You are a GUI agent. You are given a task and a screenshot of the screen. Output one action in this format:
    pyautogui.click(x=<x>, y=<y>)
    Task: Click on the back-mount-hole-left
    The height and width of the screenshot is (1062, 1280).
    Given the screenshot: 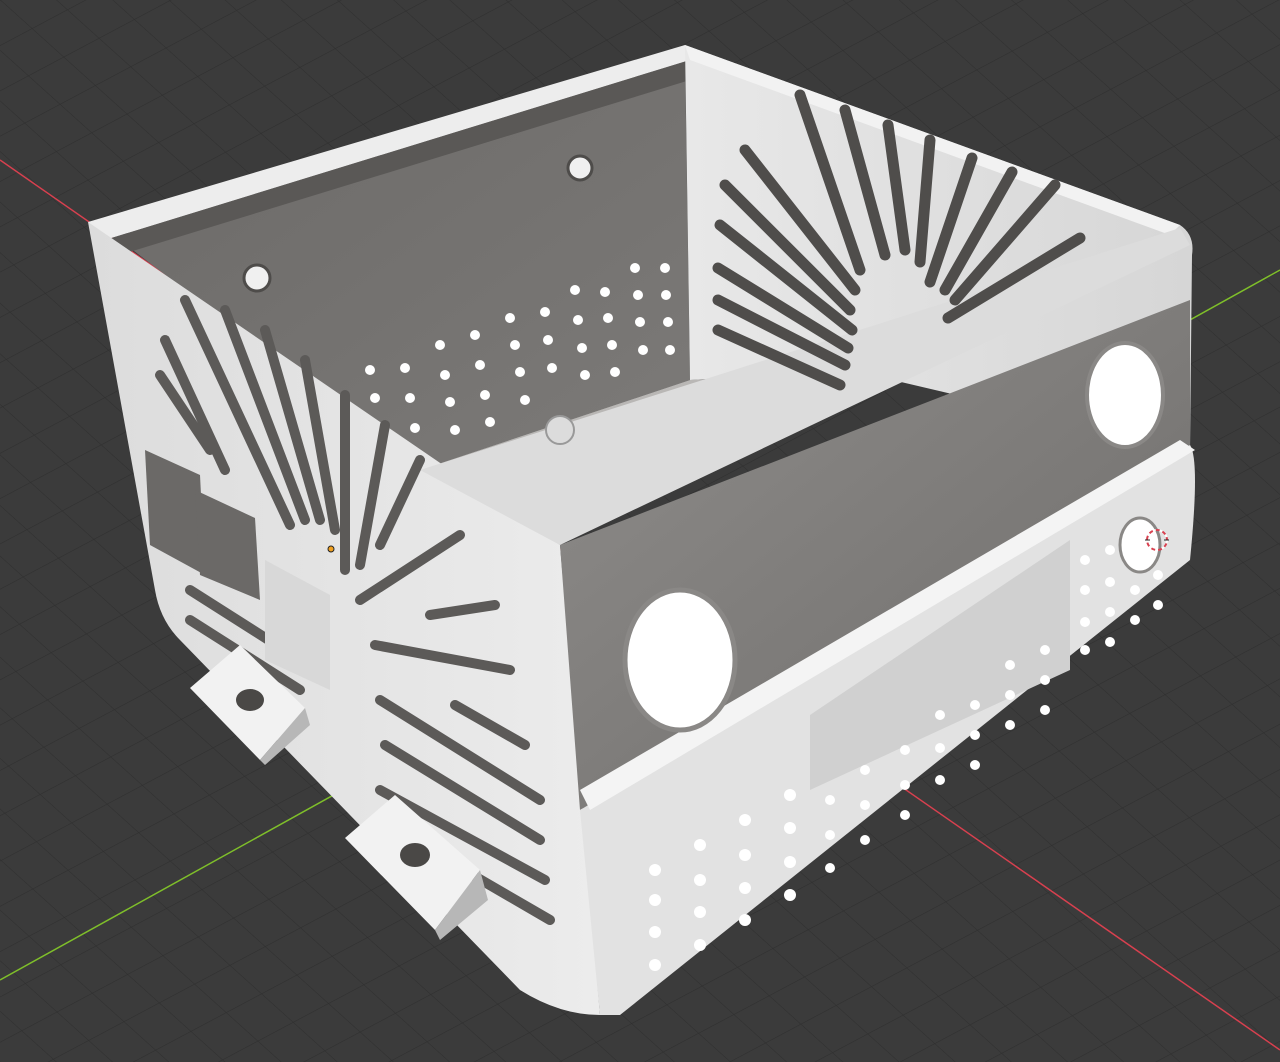 What is the action you would take?
    pyautogui.click(x=257, y=278)
    